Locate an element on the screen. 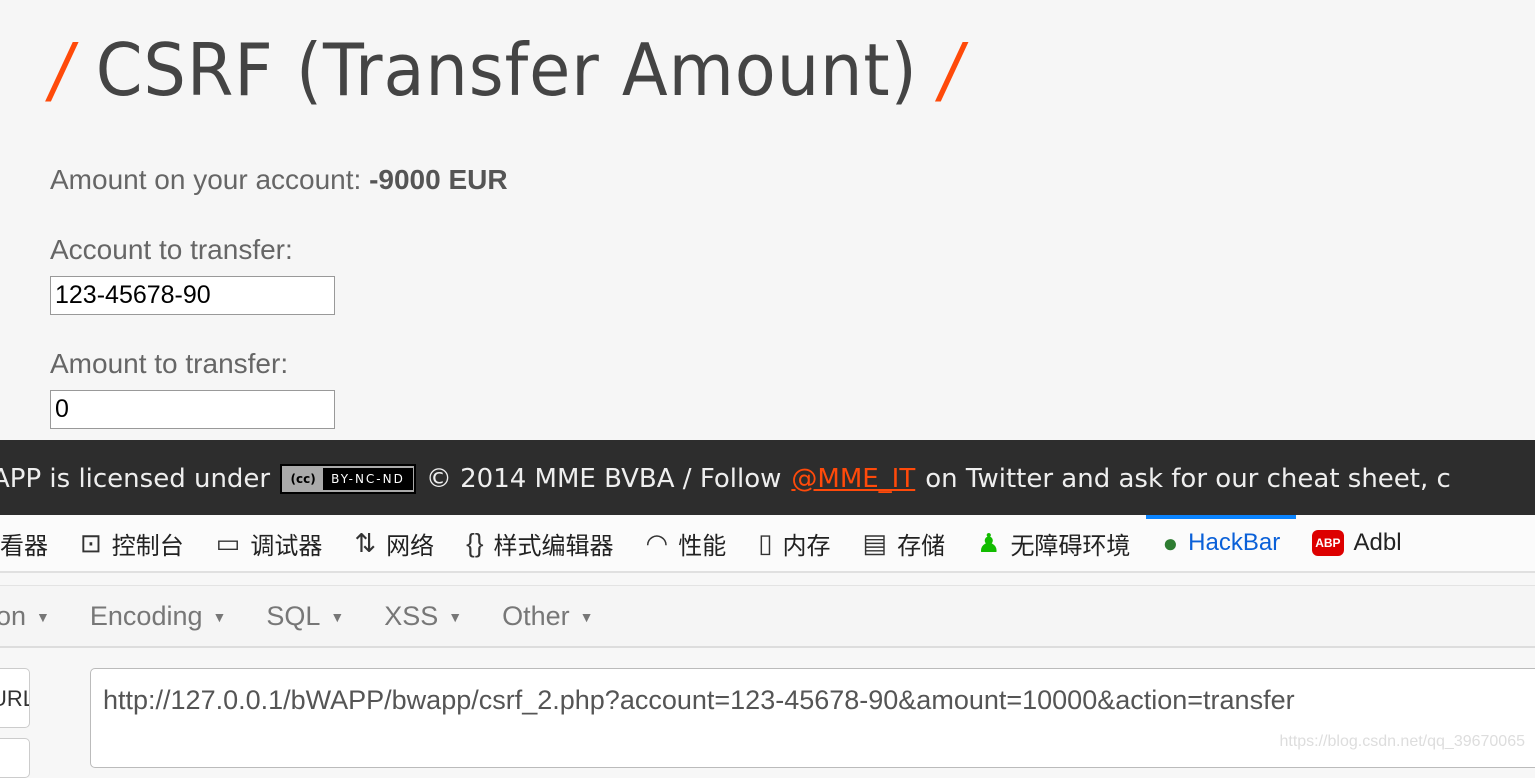 This screenshot has height=778, width=1535. accessibility-icon: ♟ is located at coordinates (989, 542).